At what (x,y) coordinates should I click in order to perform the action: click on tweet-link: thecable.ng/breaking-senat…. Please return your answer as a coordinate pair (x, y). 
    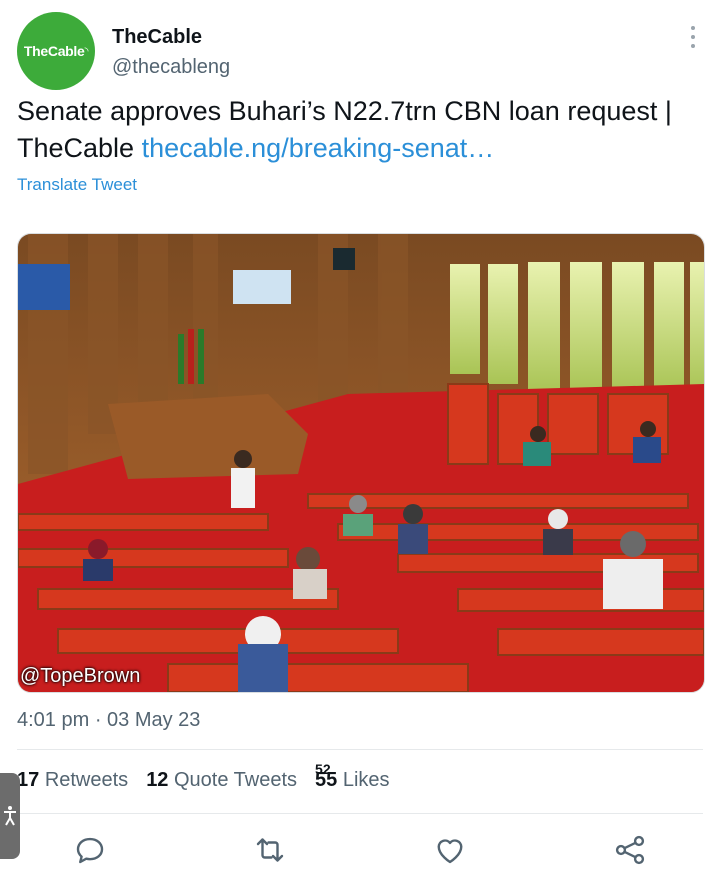
    Looking at the image, I should click on (318, 148).